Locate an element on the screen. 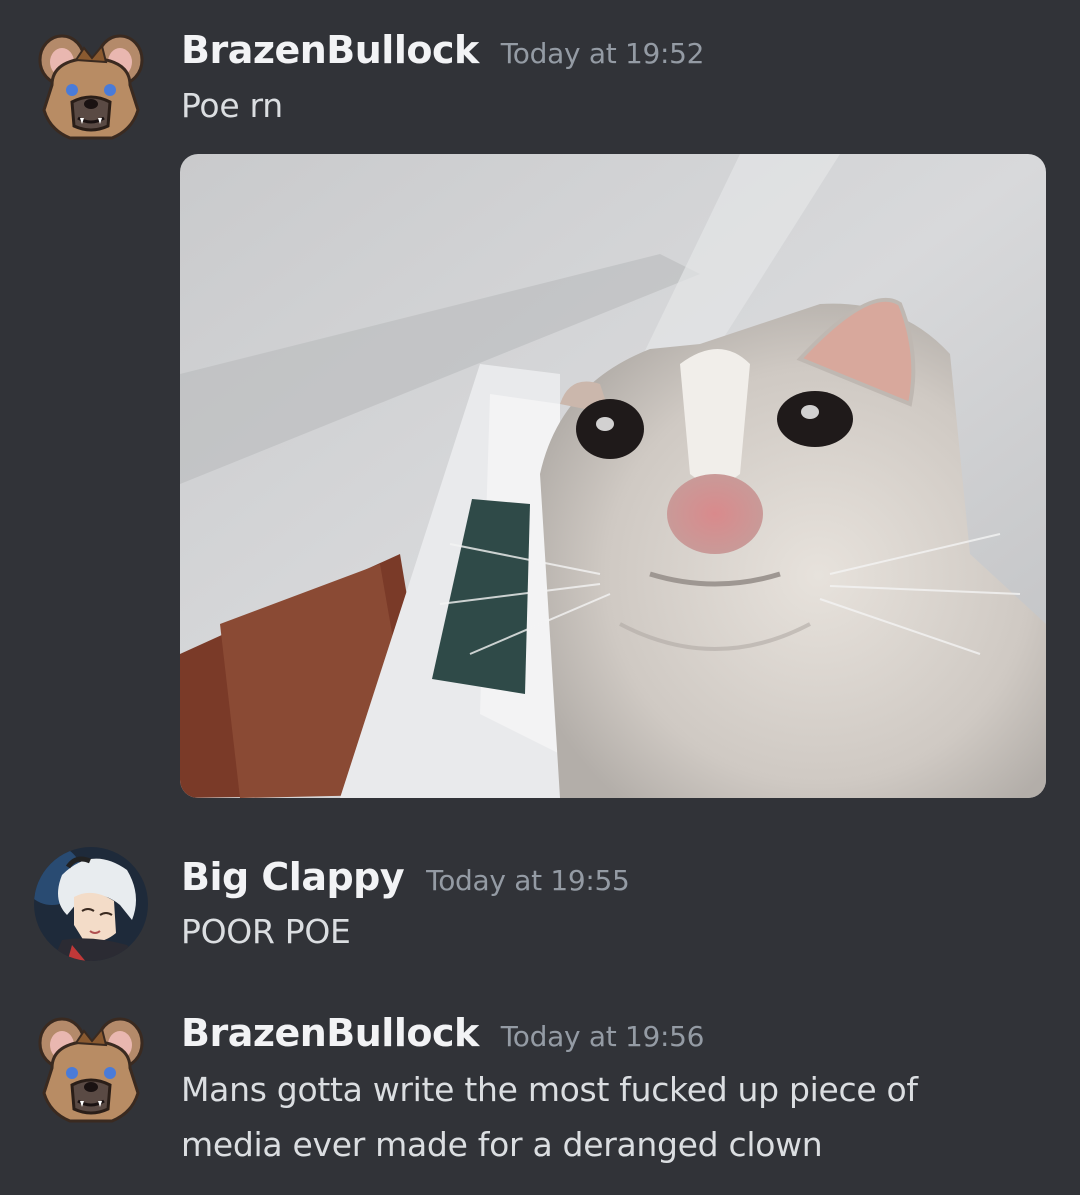  message-header: BrazenBullock Today at 19:56 is located at coordinates (442, 1033).